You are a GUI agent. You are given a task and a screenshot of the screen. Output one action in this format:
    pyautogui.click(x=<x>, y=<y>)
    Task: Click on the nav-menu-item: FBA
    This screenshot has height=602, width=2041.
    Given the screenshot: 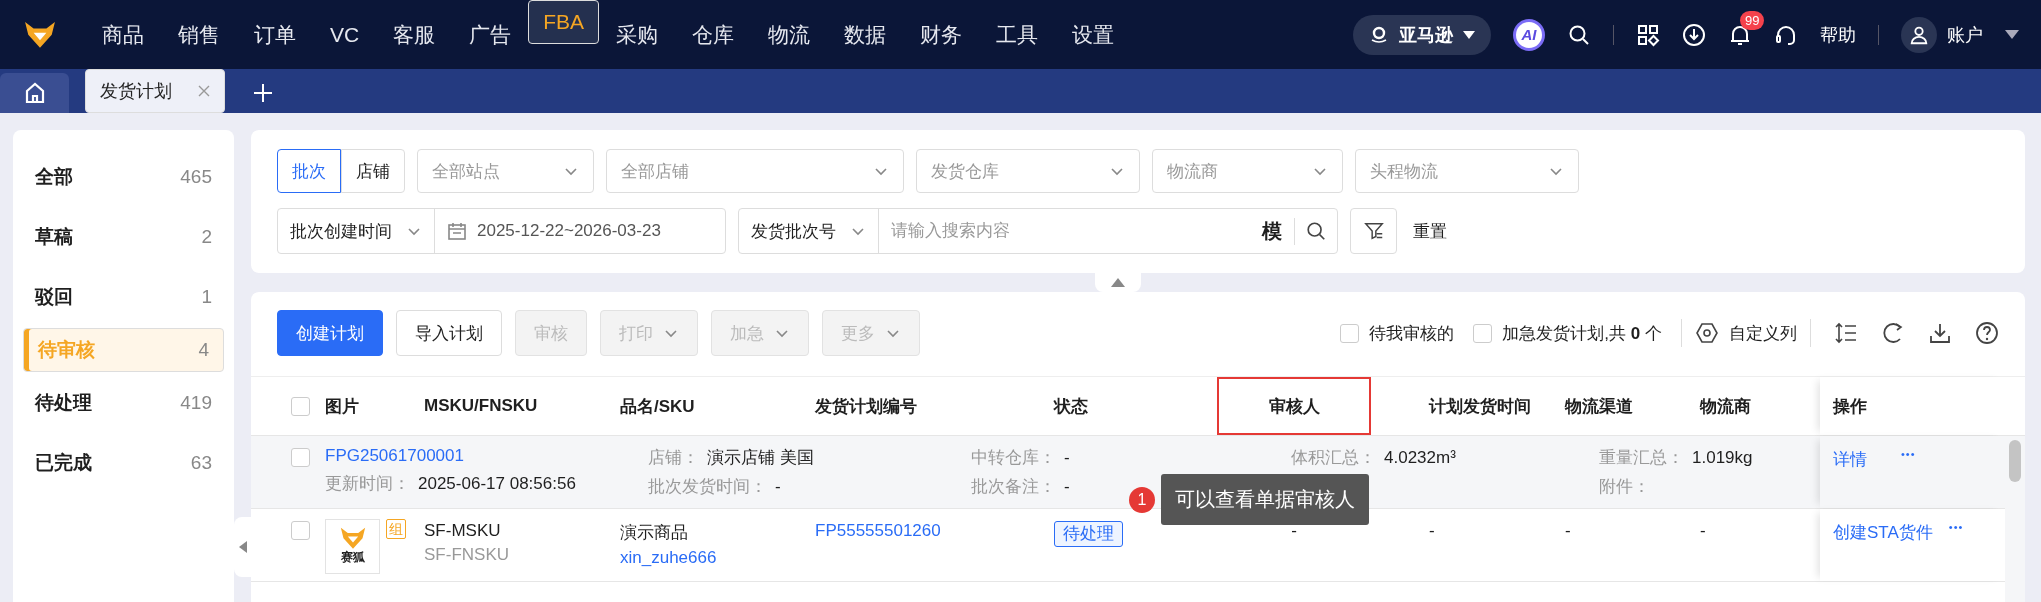 What is the action you would take?
    pyautogui.click(x=564, y=22)
    